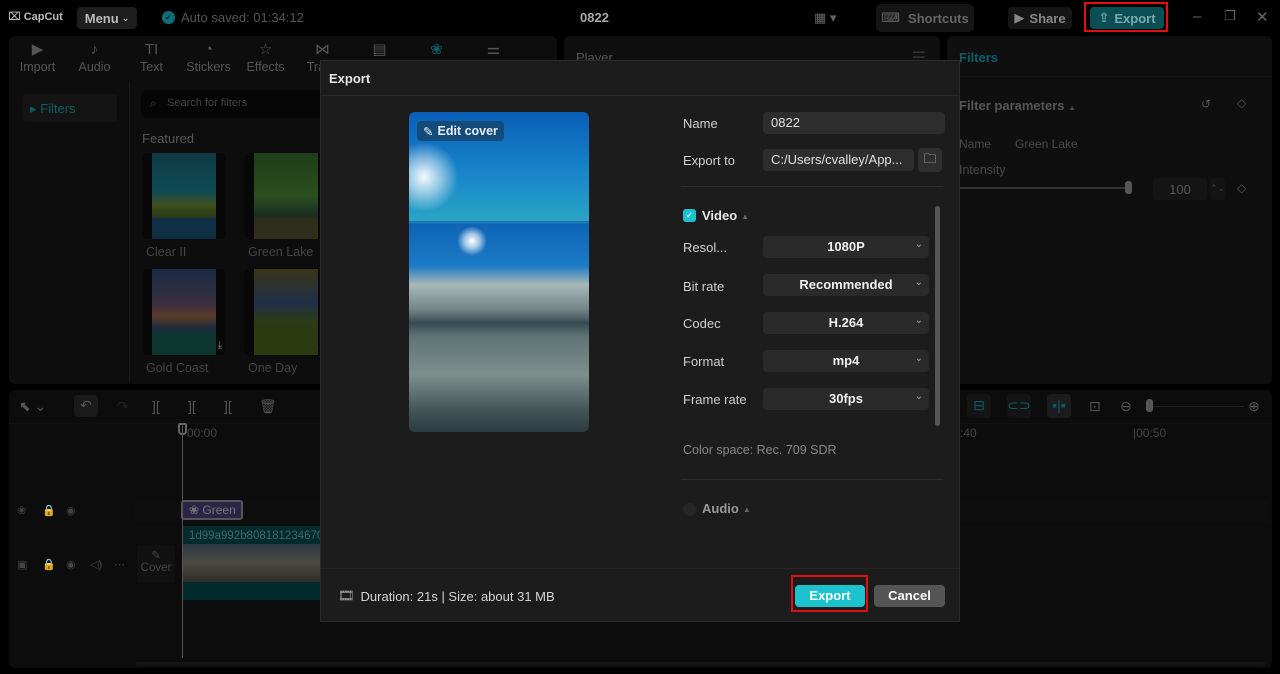  What do you see at coordinates (1217, 189) in the screenshot?
I see `intensity-stepper: ⌃⌄` at bounding box center [1217, 189].